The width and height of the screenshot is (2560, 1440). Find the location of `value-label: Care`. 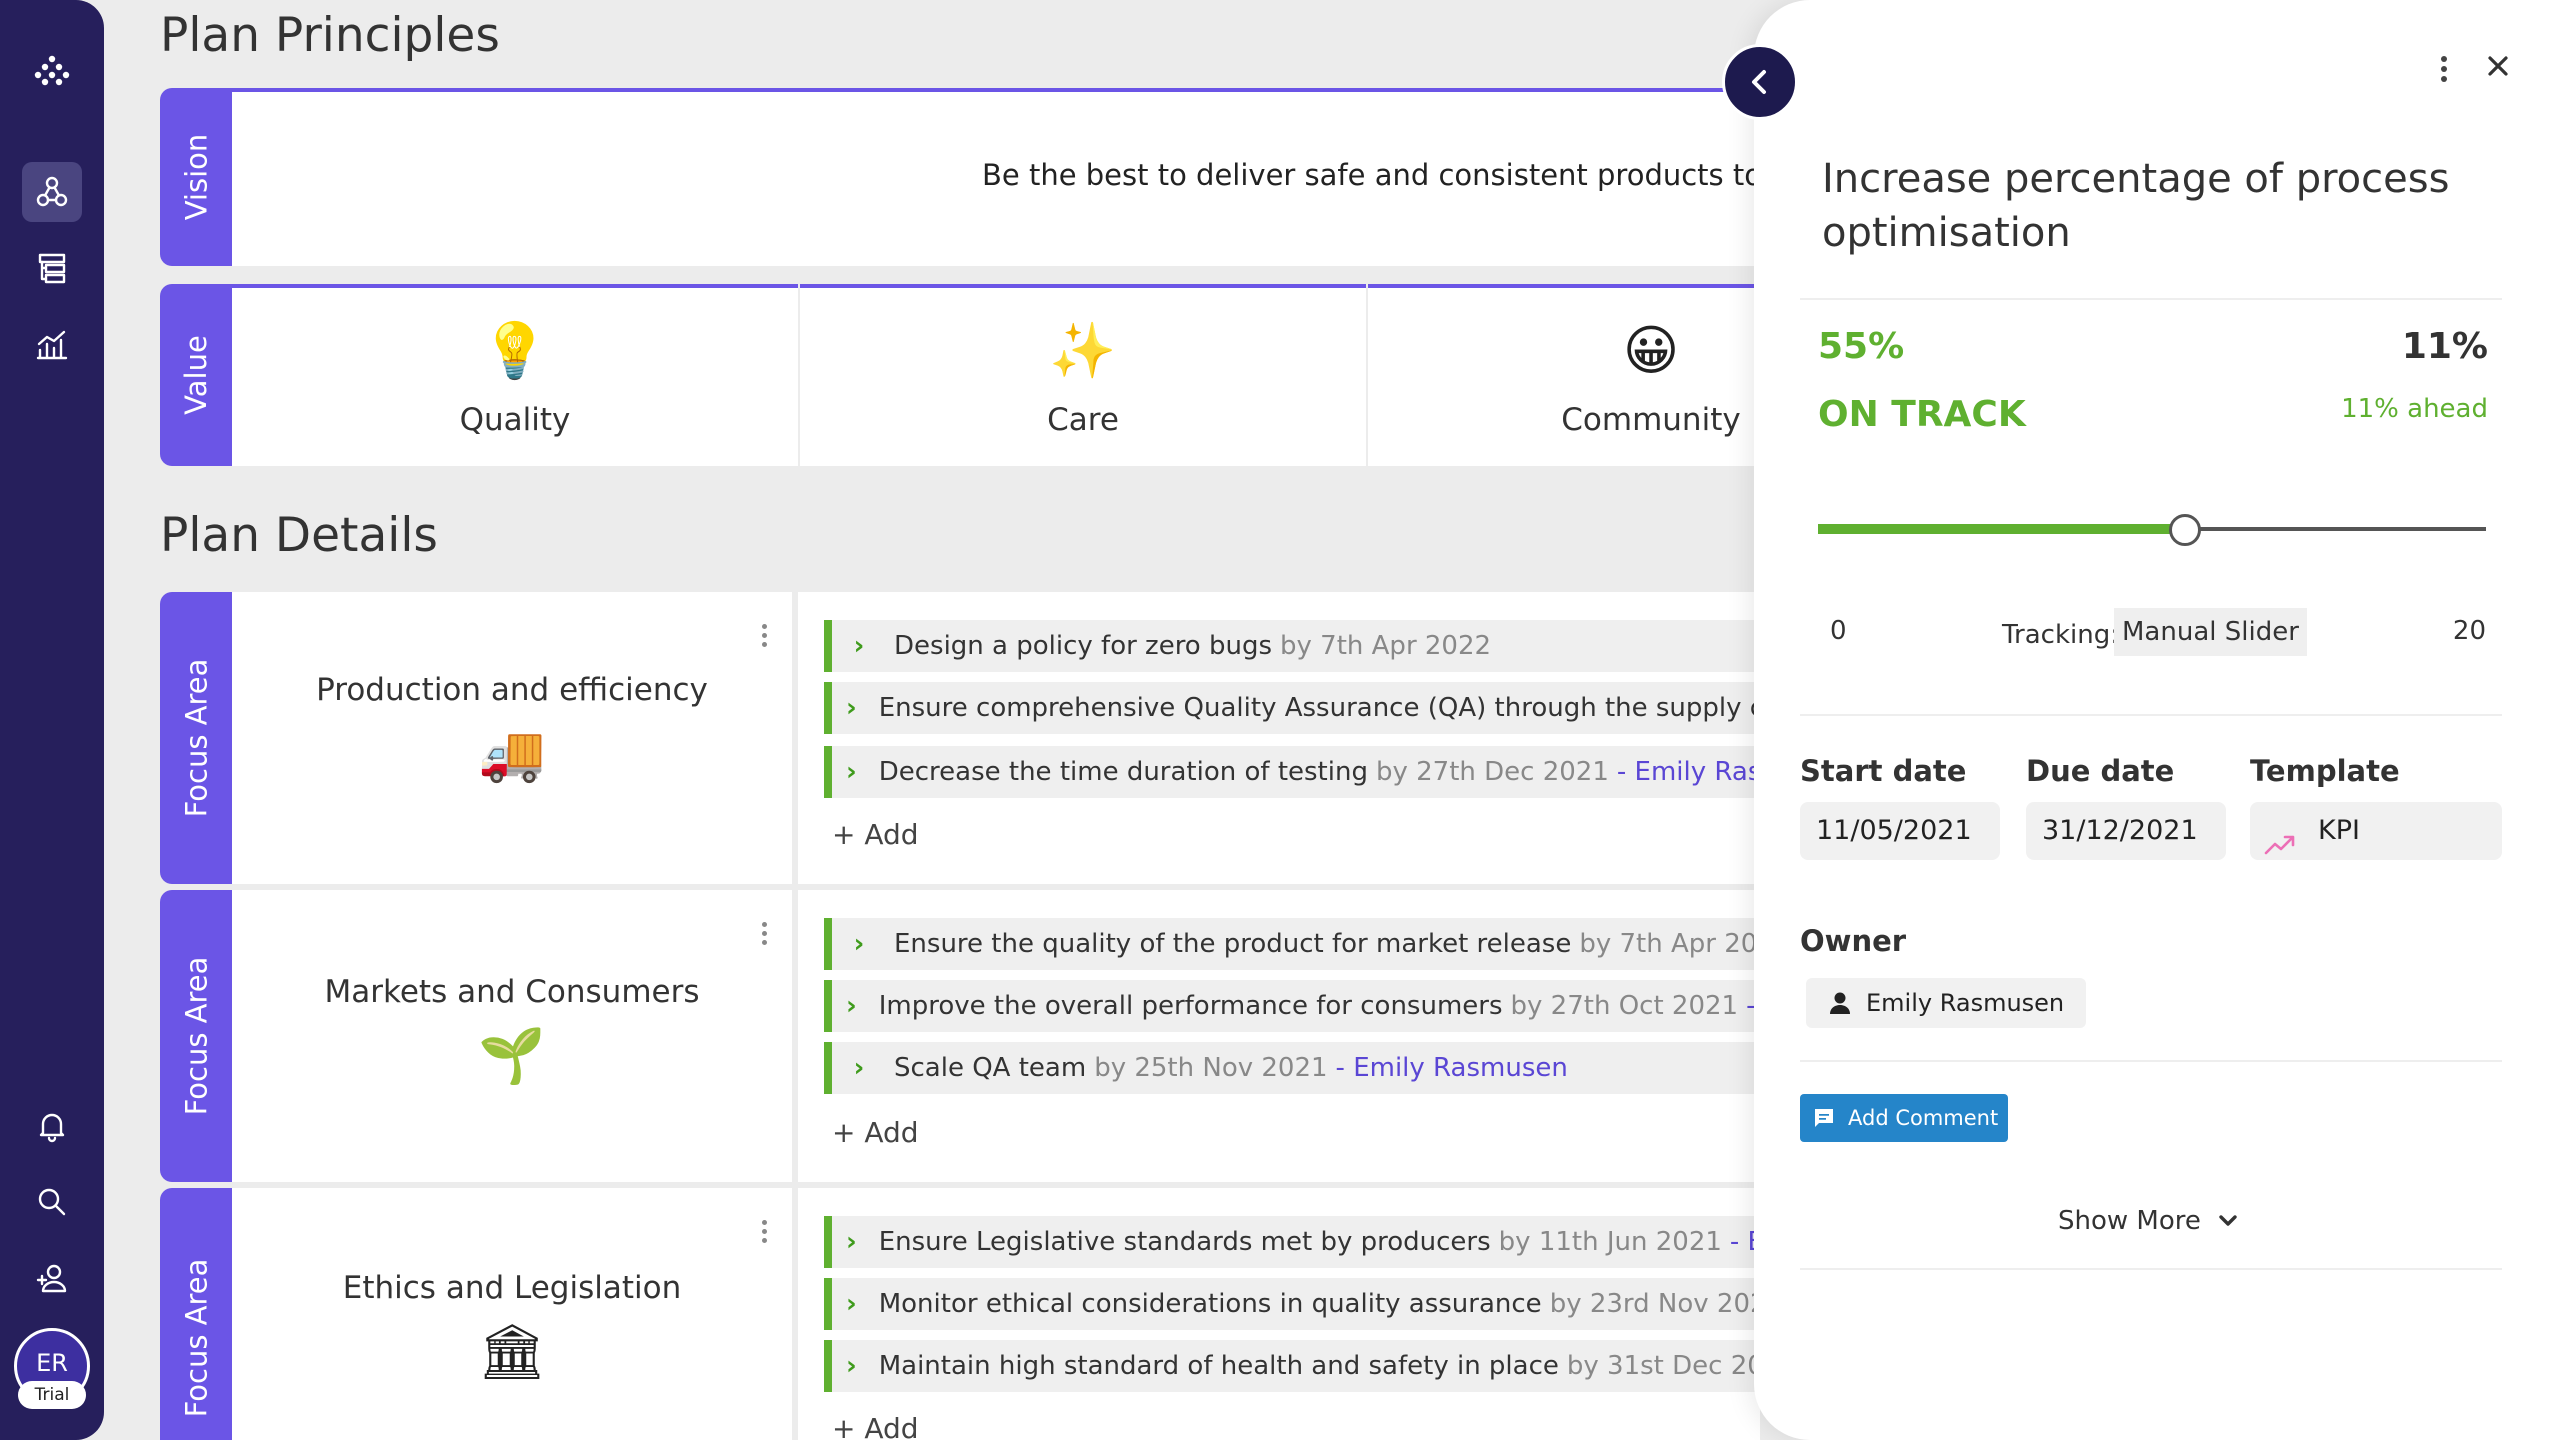

value-label: Care is located at coordinates (1083, 420).